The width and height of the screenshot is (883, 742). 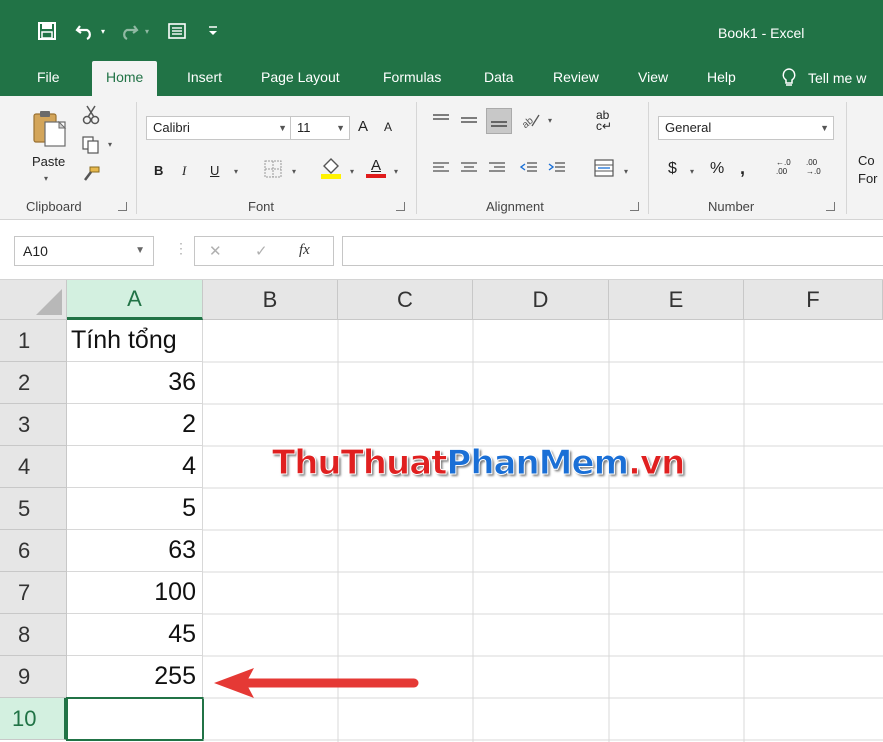 What do you see at coordinates (412, 77) in the screenshot?
I see `tab-formulas: Formulas` at bounding box center [412, 77].